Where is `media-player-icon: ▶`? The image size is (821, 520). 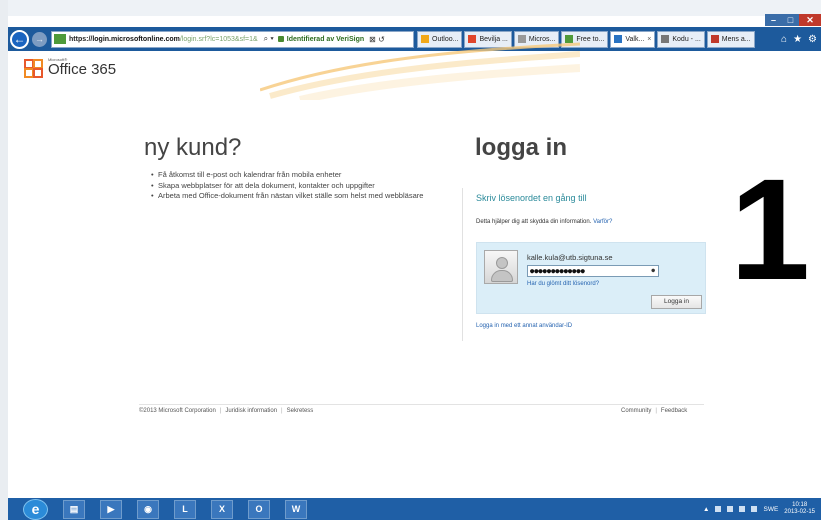
media-player-icon: ▶ is located at coordinates (111, 509).